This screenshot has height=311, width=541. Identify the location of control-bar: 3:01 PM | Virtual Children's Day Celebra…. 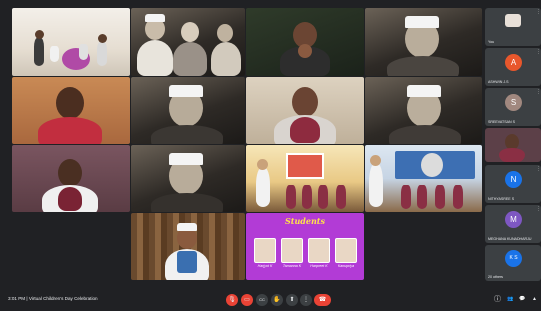
(270, 299).